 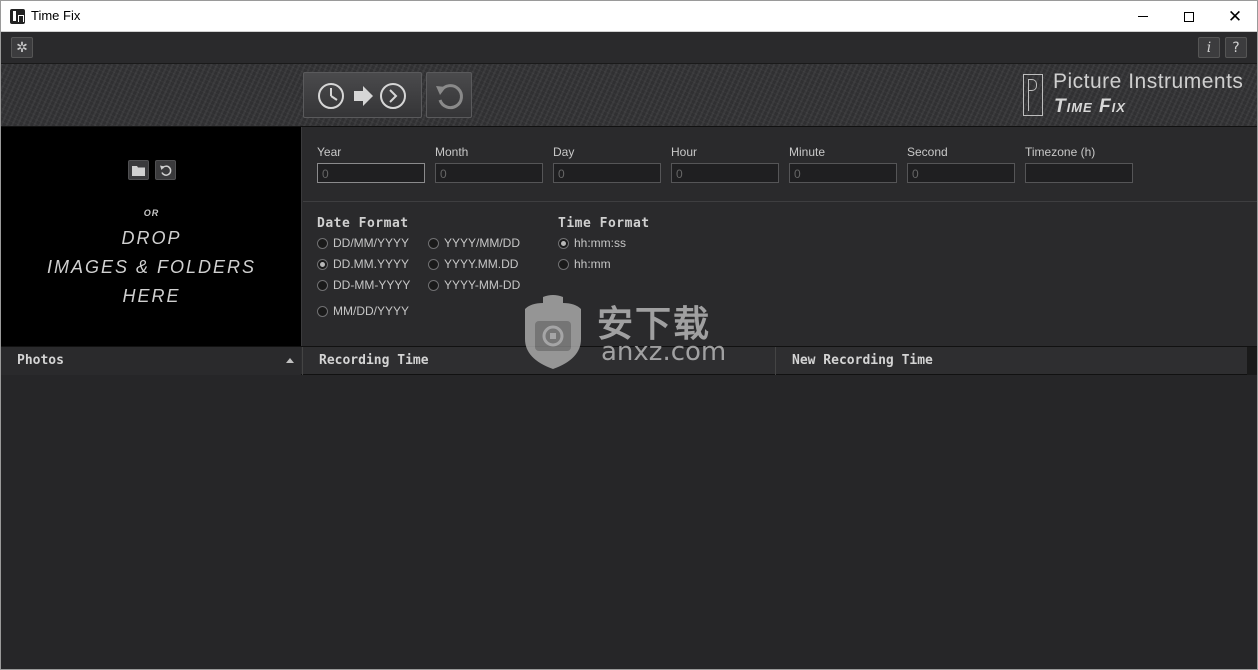 What do you see at coordinates (684, 152) in the screenshot?
I see `field-hour-label: Hour` at bounding box center [684, 152].